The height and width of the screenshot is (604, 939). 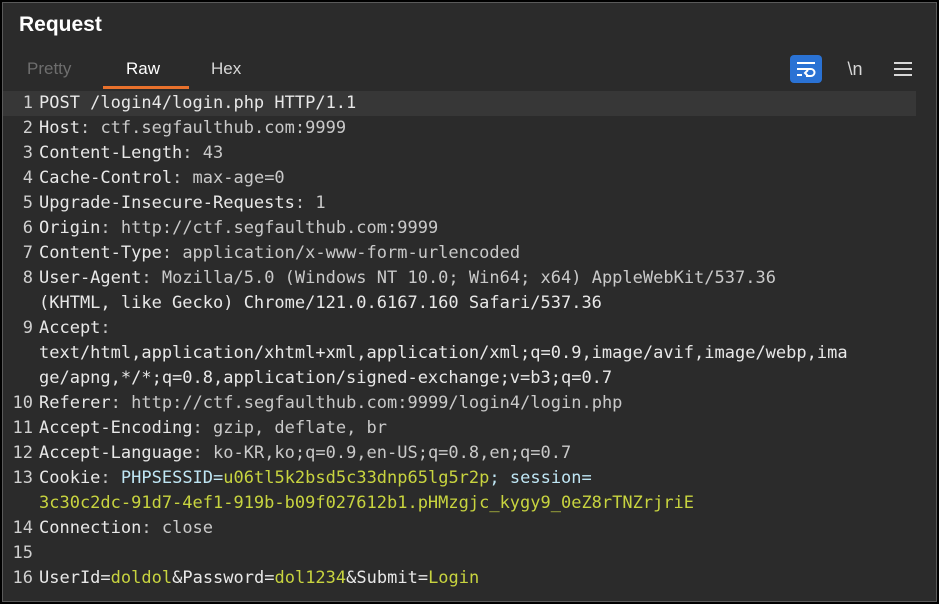 I want to click on param-name: UserId, so click(x=70, y=578).